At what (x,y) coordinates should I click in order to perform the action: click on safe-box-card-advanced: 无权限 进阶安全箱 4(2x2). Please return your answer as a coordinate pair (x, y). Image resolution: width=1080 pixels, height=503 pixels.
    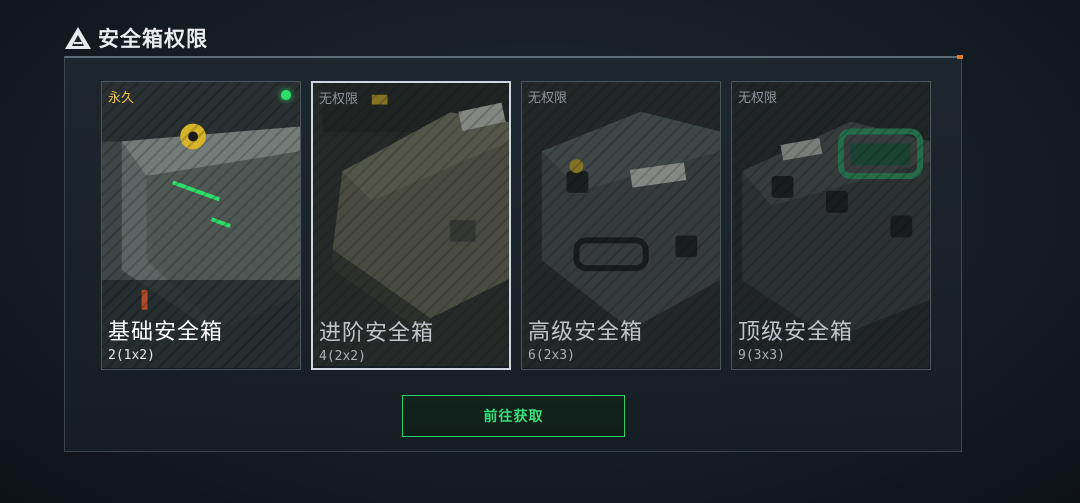
    Looking at the image, I should click on (411, 225).